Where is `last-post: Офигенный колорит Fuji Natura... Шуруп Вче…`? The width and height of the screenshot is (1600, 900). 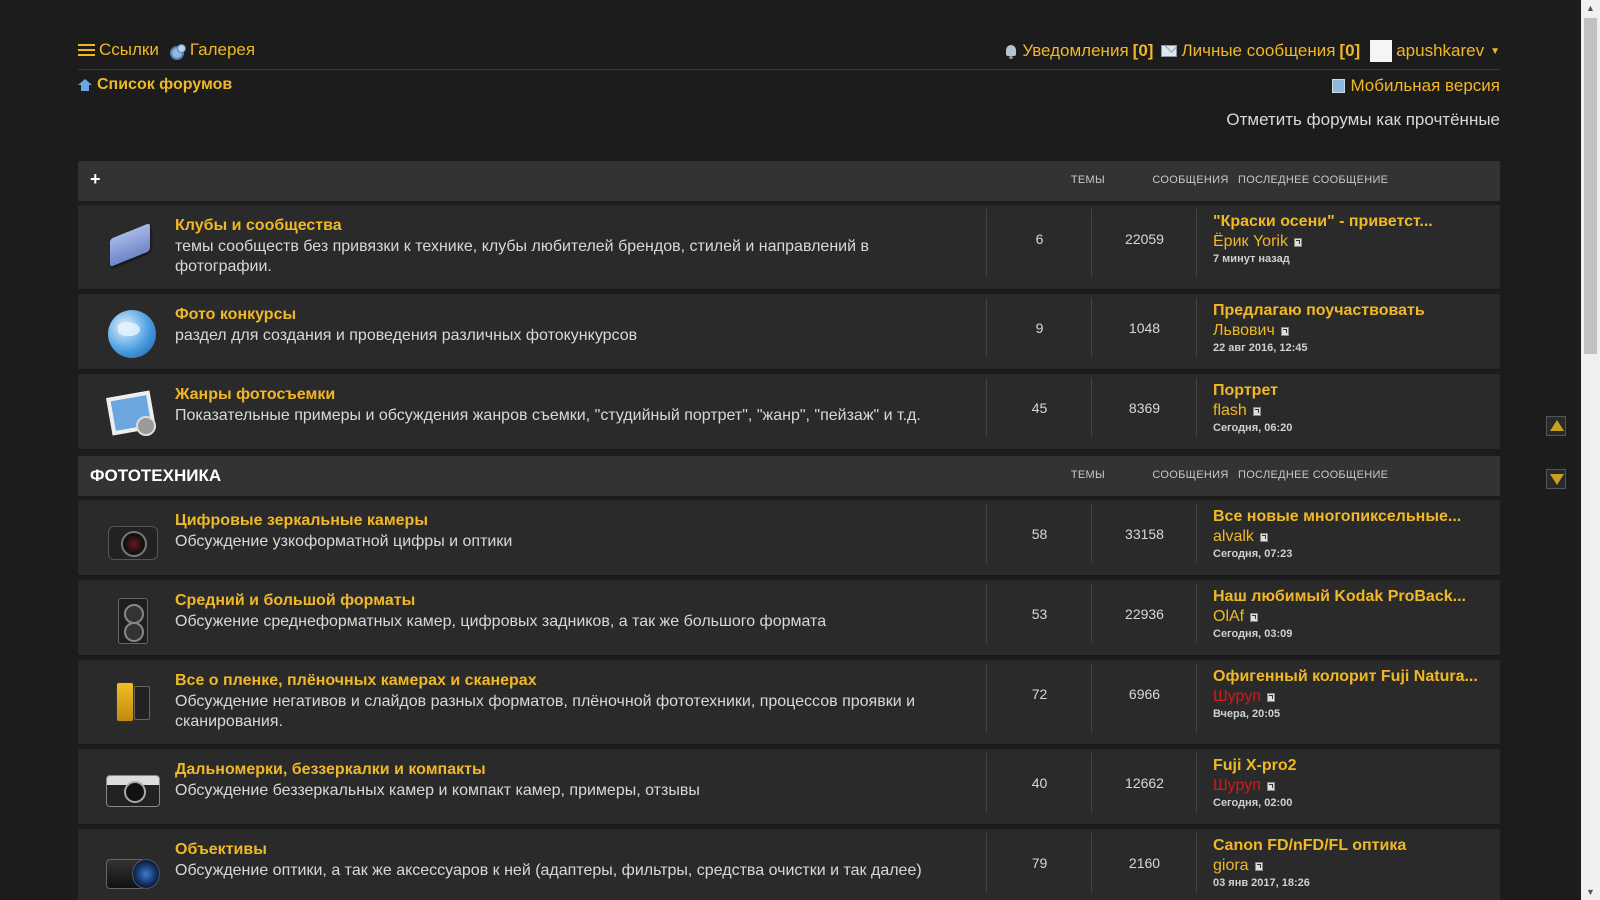 last-post: Офигенный колорит Fuji Natura... Шуруп Вче… is located at coordinates (1353, 694).